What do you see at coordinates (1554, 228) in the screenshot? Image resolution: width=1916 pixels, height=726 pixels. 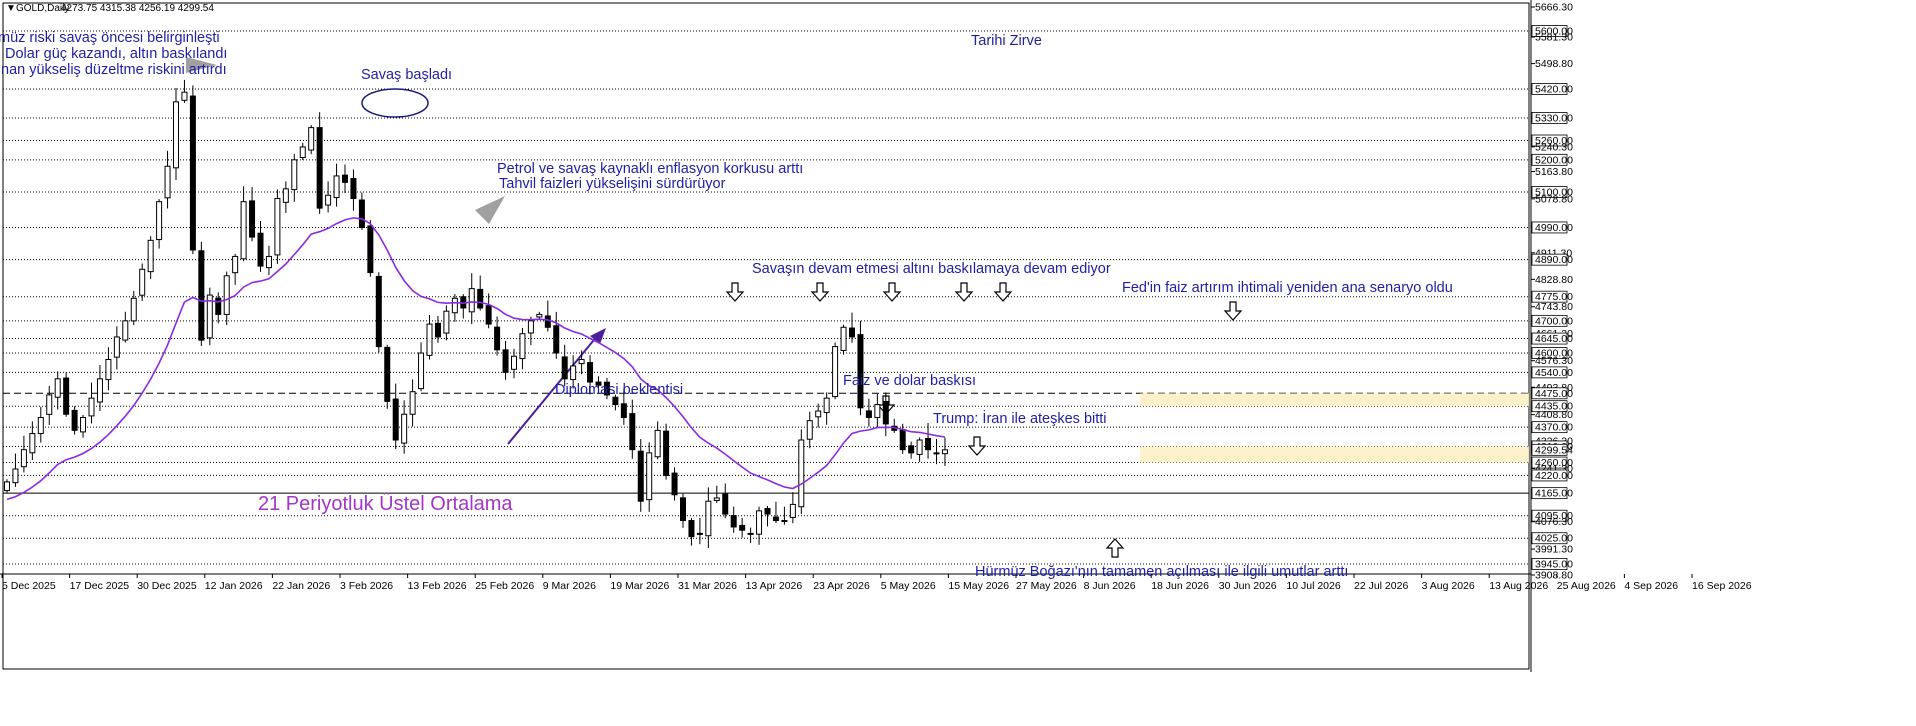 I see `price-tick-label: 4990.00` at bounding box center [1554, 228].